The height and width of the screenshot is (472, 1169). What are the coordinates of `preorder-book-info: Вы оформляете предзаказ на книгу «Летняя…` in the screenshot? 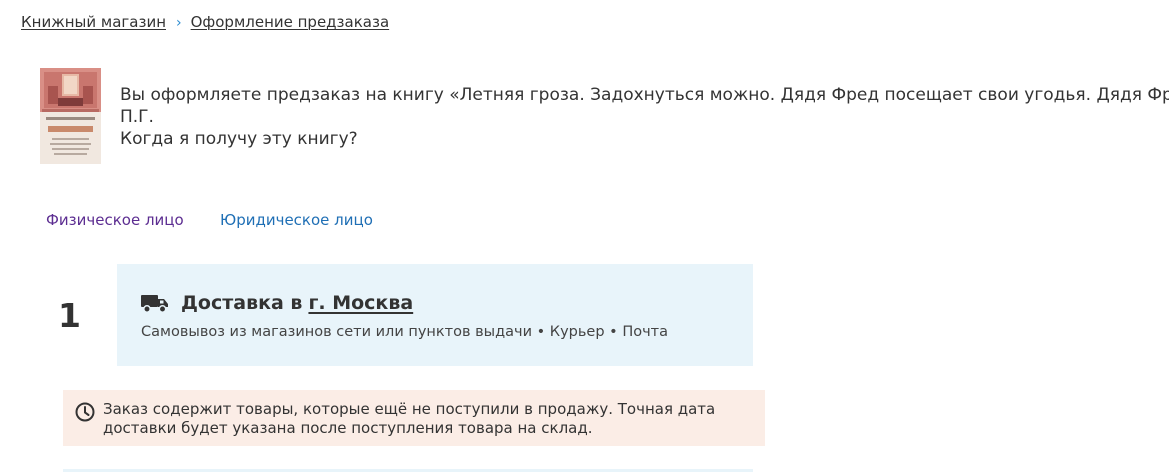 It's located at (644, 117).